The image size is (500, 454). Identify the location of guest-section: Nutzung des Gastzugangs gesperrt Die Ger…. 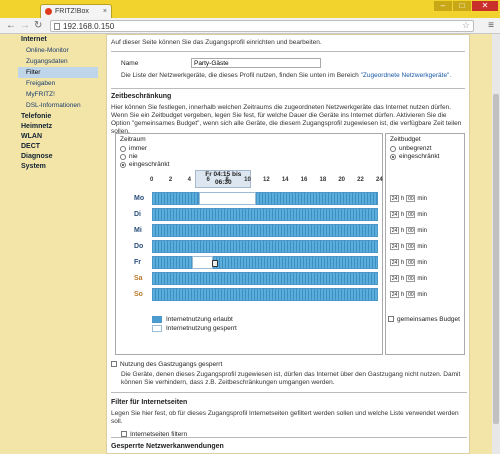
(289, 374).